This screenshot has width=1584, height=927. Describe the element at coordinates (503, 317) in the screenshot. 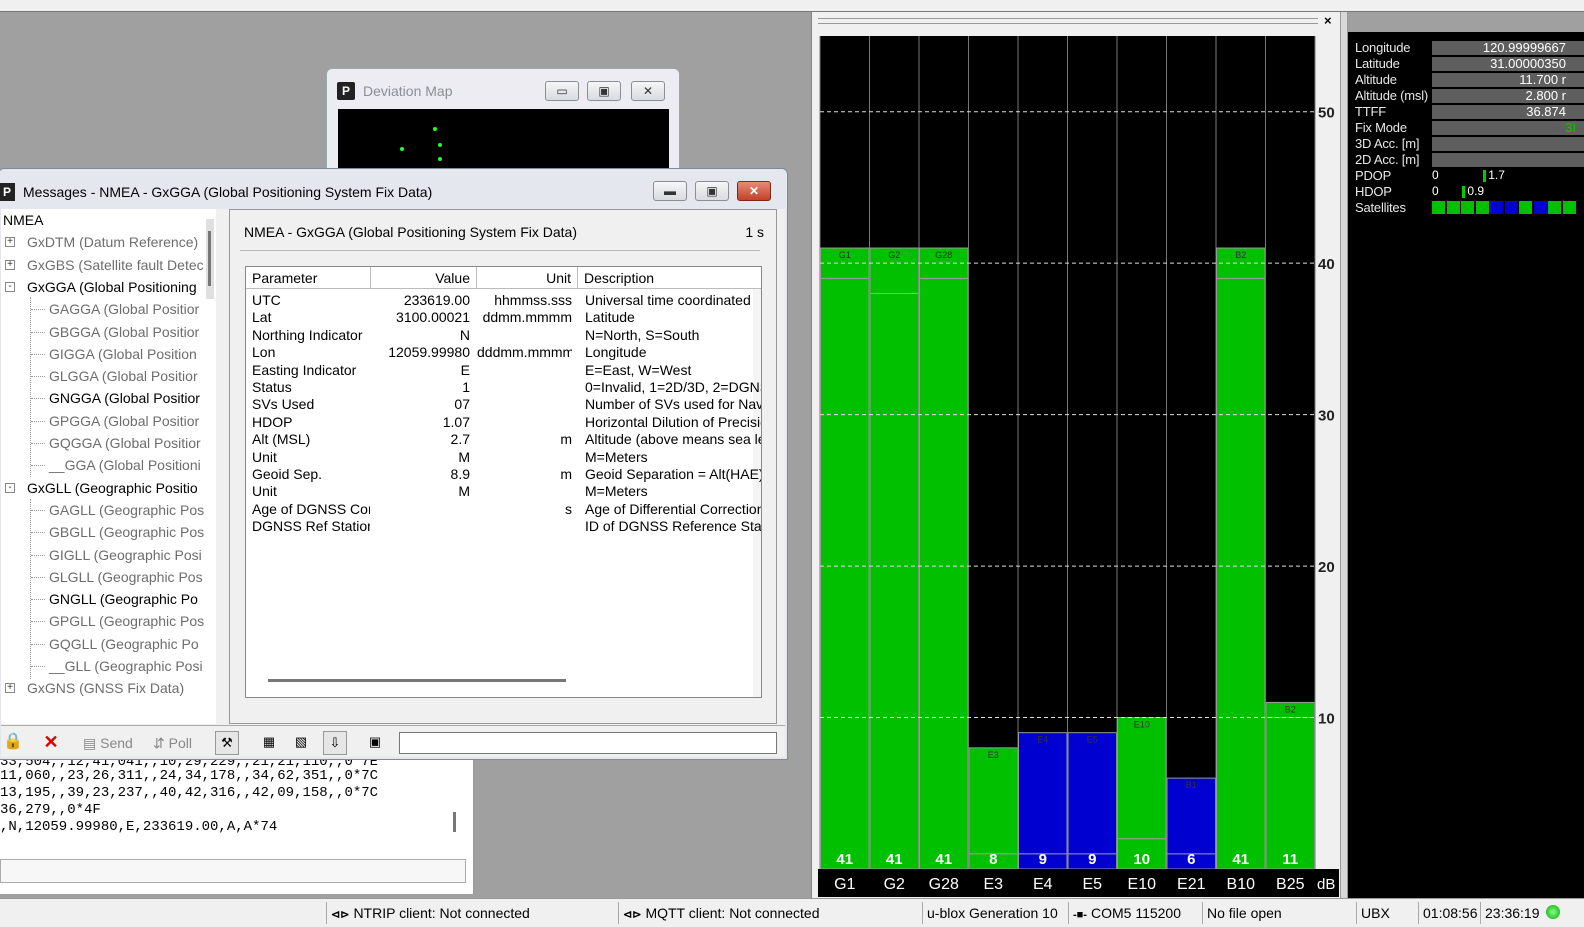

I see `table-row: Lat 3100.00021 ddmm.mmmm Latitude` at that location.